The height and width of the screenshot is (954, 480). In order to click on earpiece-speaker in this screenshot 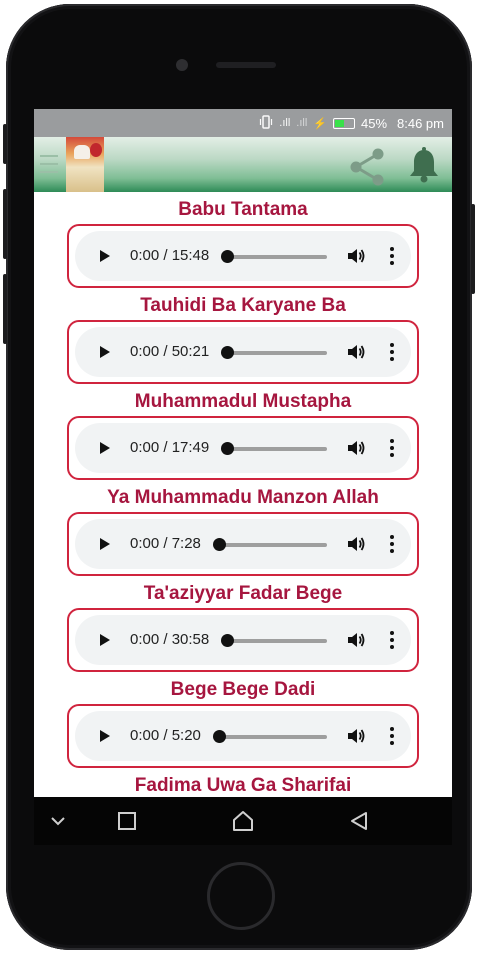, I will do `click(246, 65)`.